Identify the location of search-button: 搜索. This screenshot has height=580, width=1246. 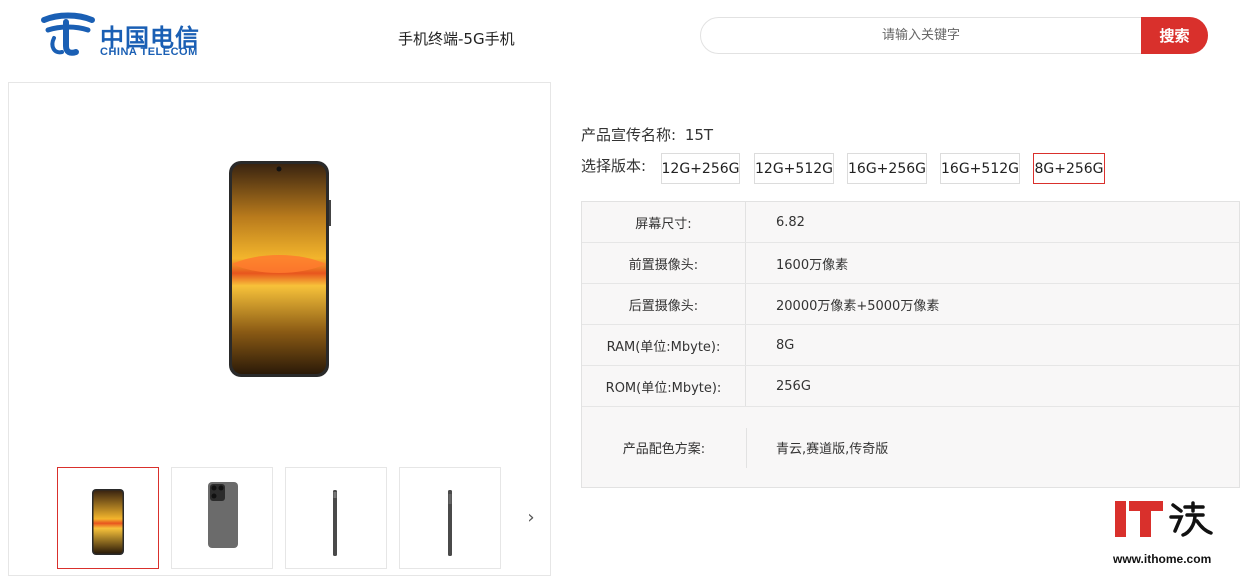
(1174, 35).